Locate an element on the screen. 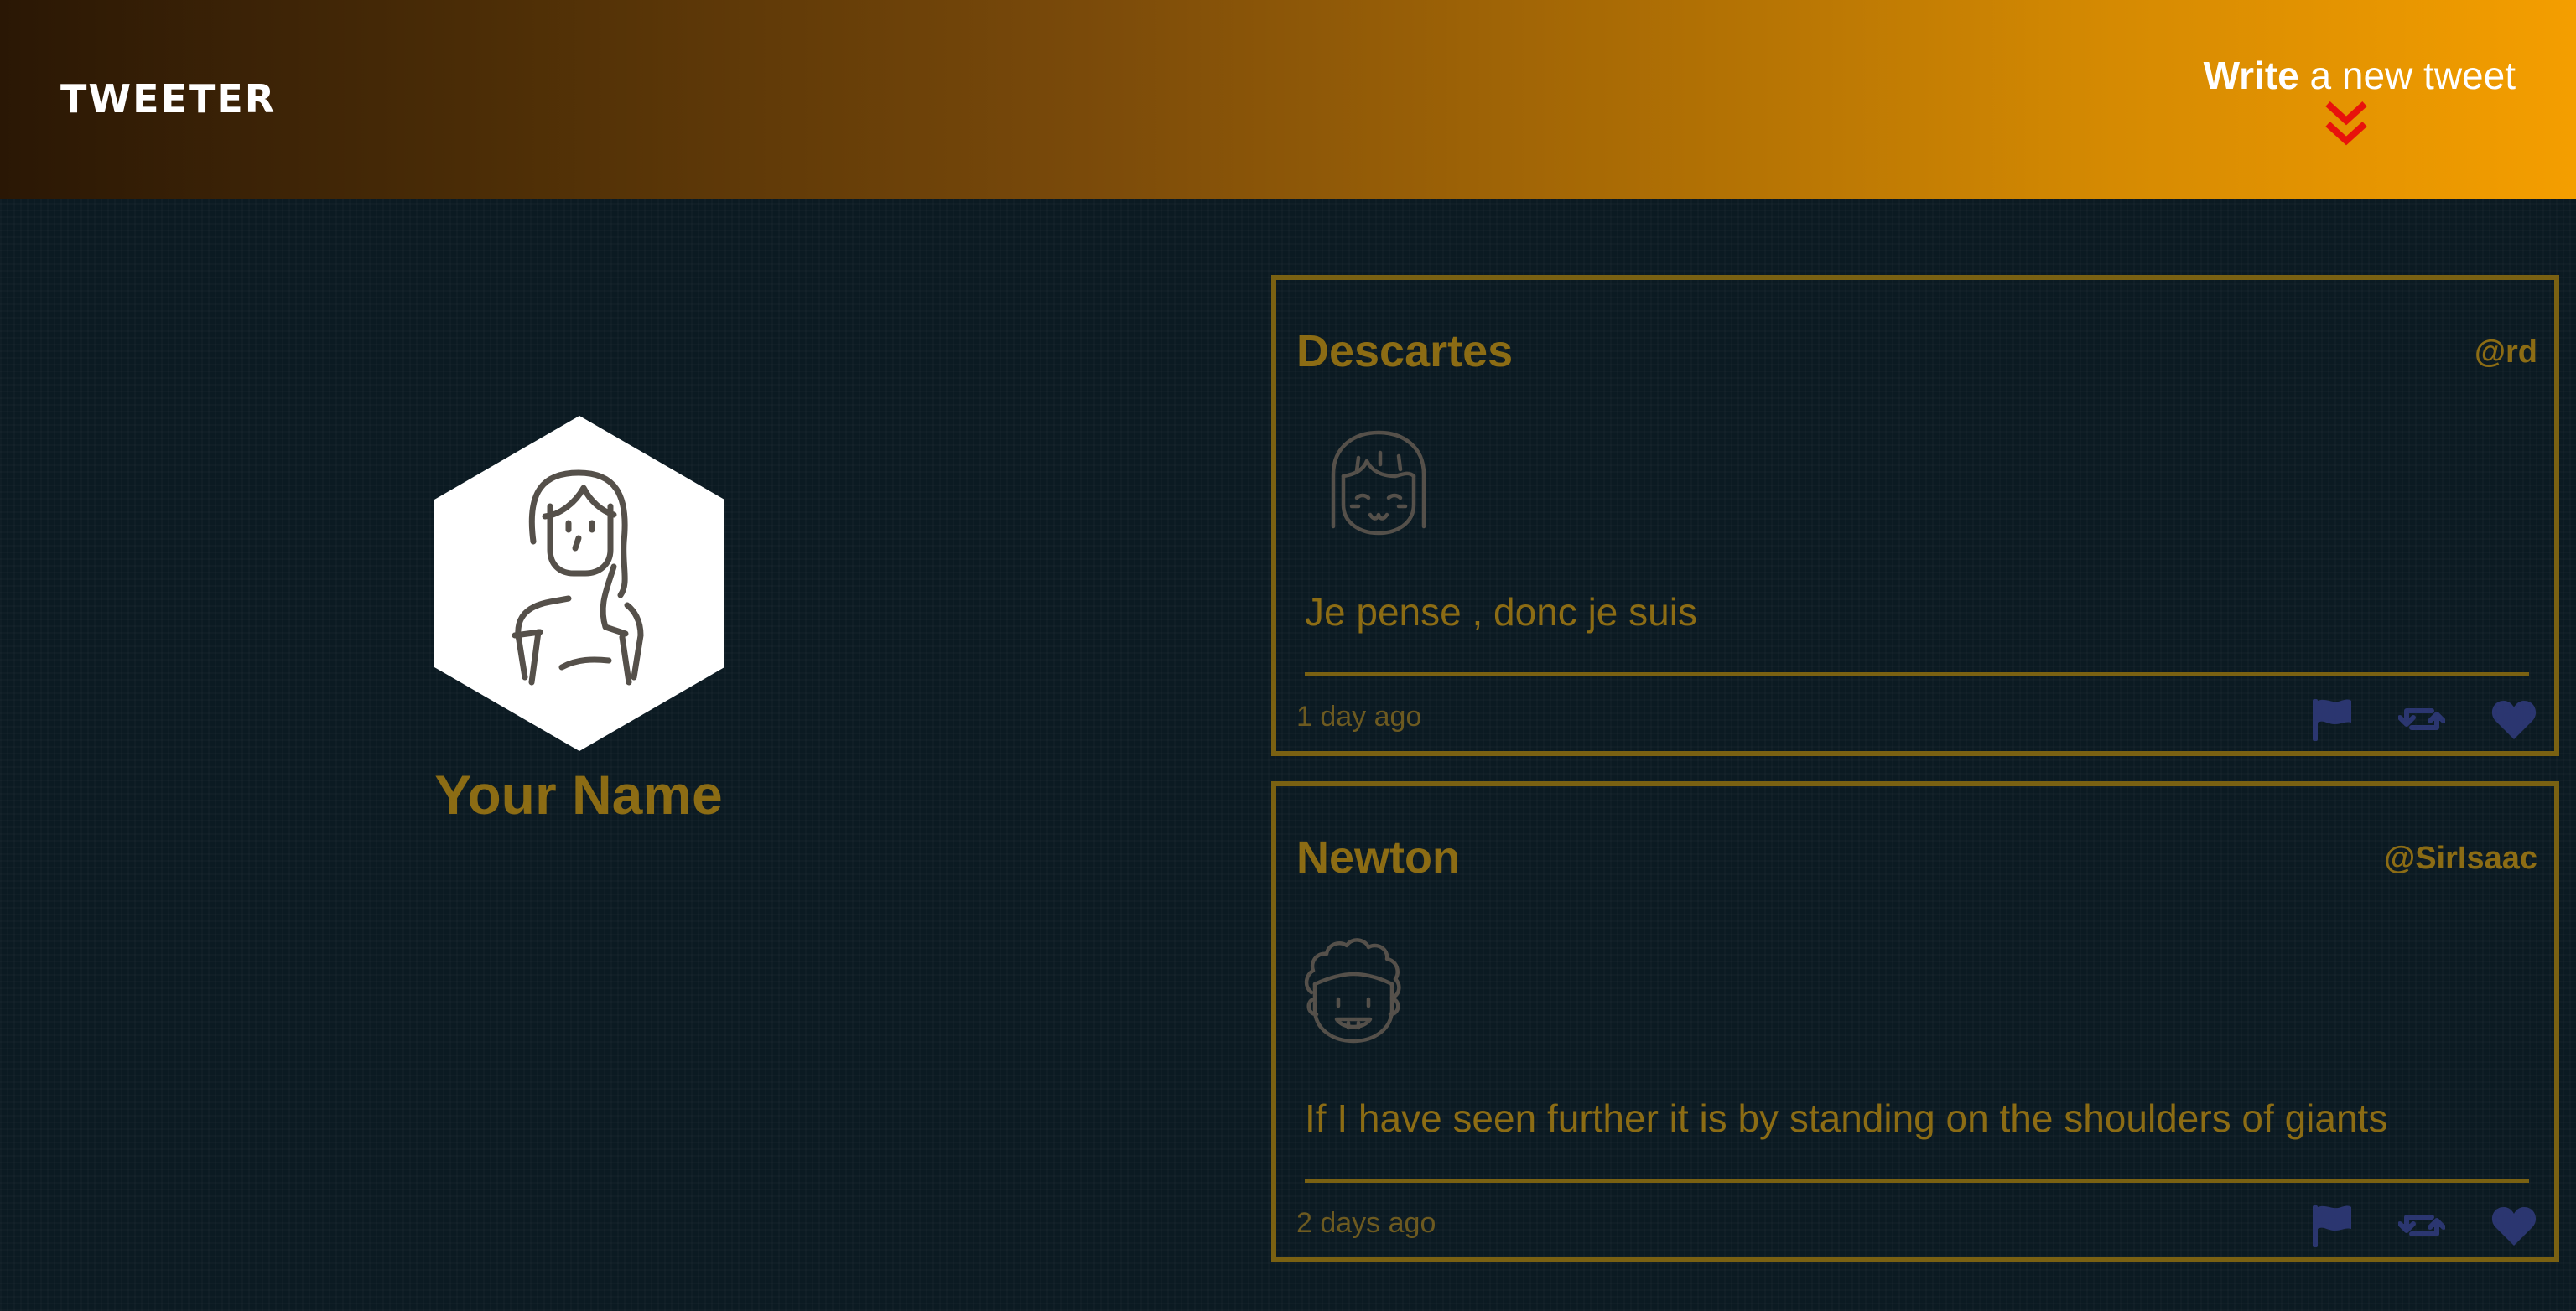 The image size is (2576, 1311). compose-label: Write a new tweet is located at coordinates (2360, 75).